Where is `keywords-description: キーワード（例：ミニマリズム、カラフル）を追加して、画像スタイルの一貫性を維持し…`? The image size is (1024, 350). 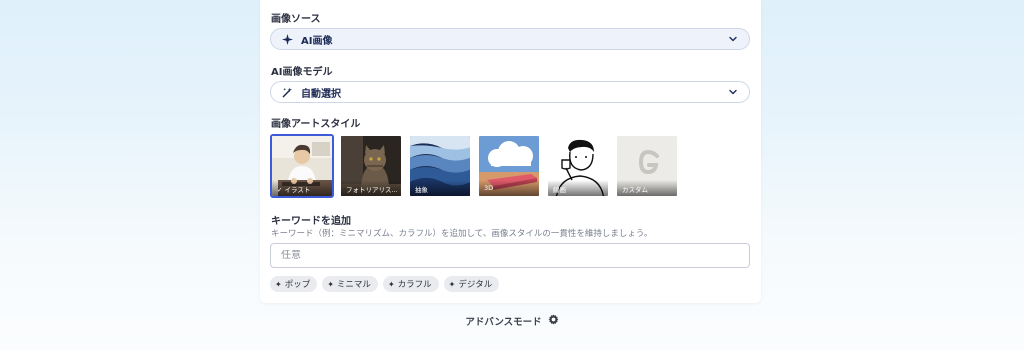 keywords-description: キーワード（例：ミニマリズム、カラフル）を追加して、画像スタイルの一貫性を維持し… is located at coordinates (462, 234).